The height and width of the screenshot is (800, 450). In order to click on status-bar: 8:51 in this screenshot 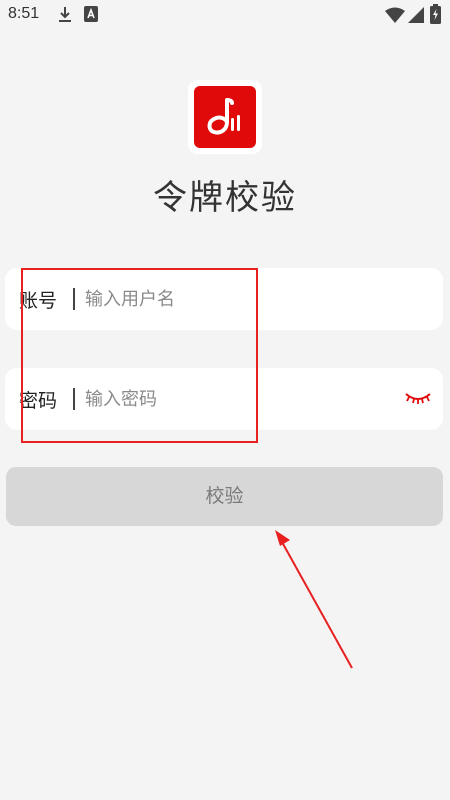, I will do `click(225, 15)`.